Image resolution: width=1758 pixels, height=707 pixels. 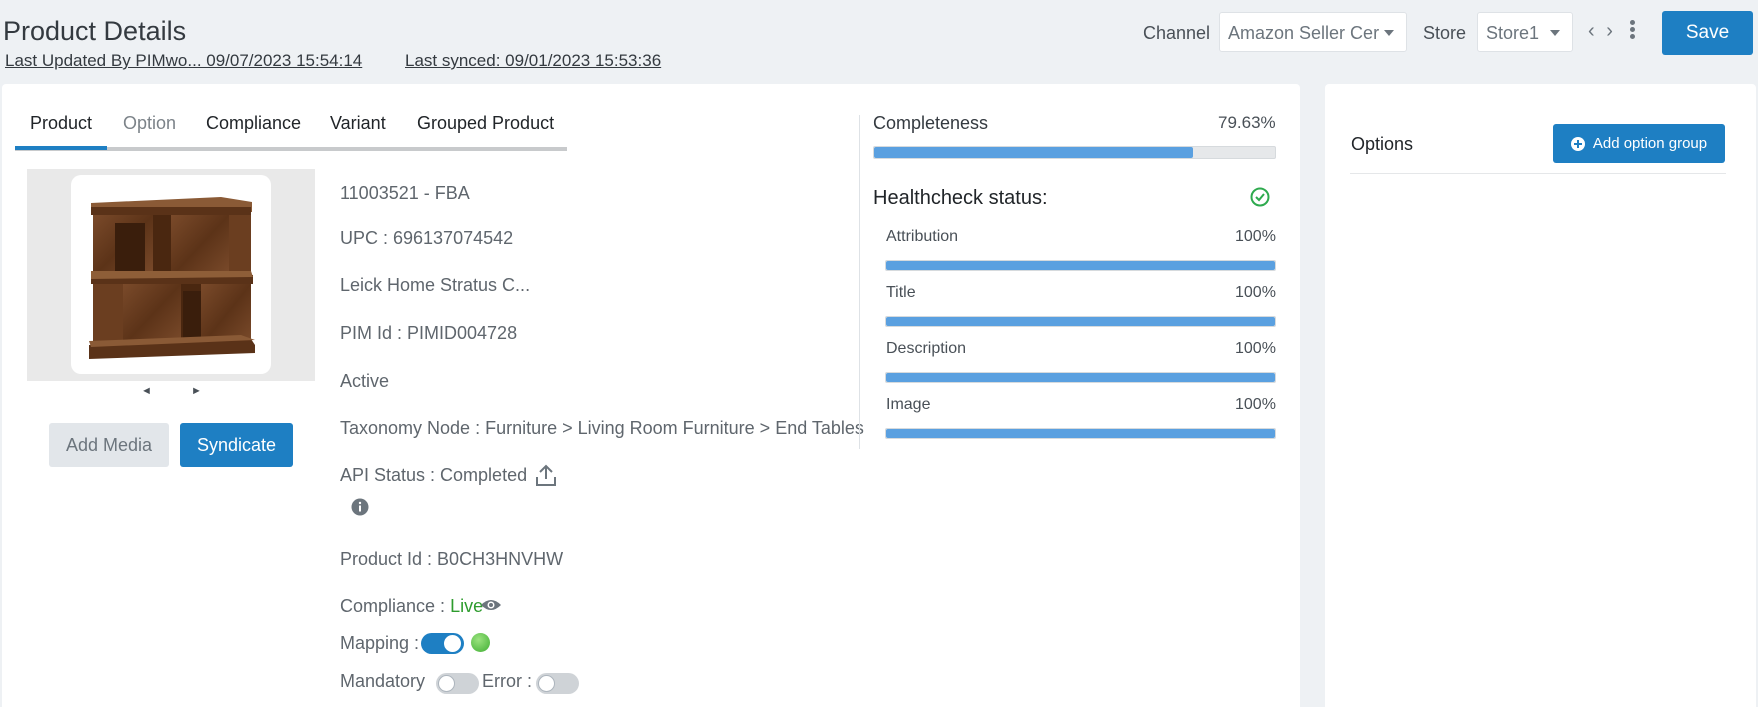 What do you see at coordinates (1382, 144) in the screenshot?
I see `options-title: Options` at bounding box center [1382, 144].